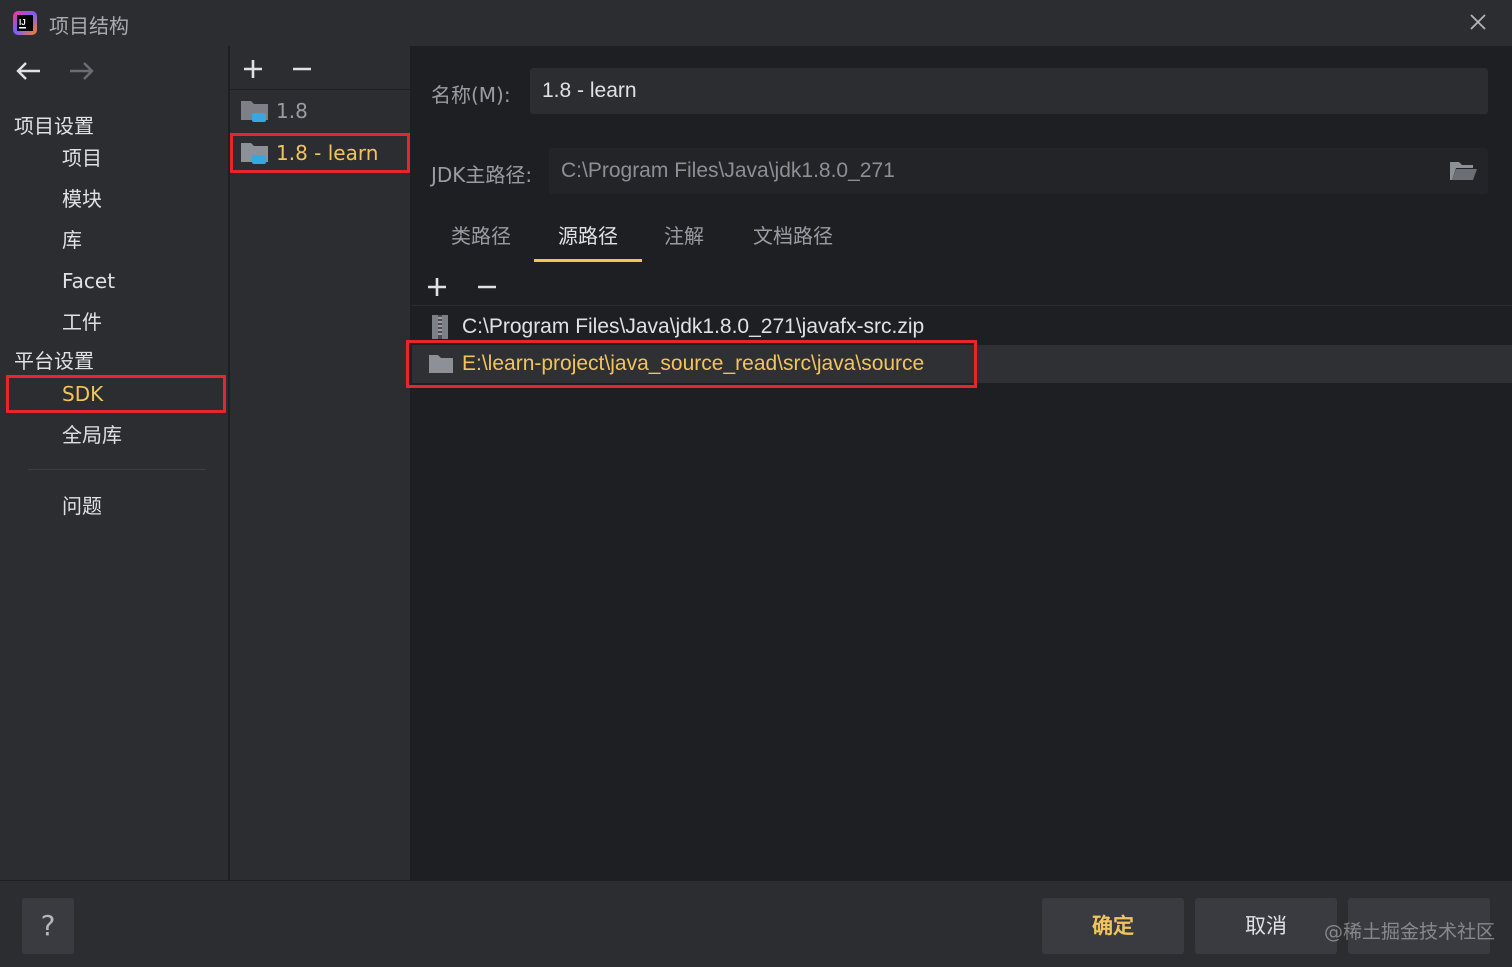  Describe the element at coordinates (116, 506) in the screenshot. I see `nav-item-problems: 问题` at that location.